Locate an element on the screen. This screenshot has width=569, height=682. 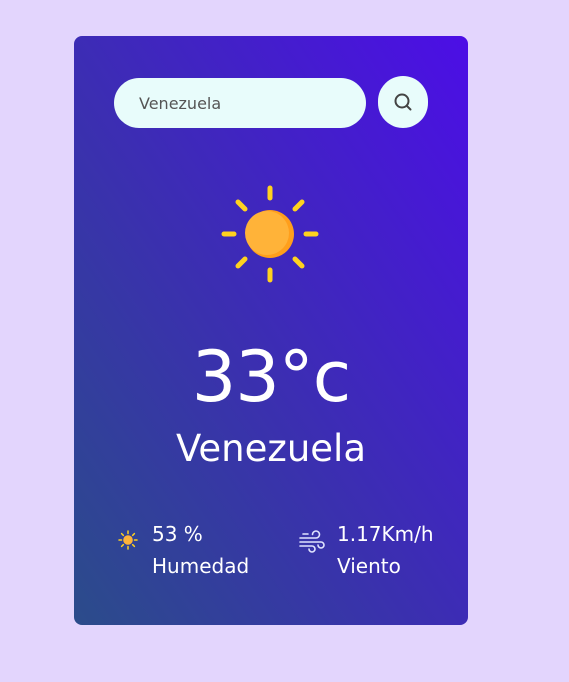
sun-small-icon is located at coordinates (128, 540).